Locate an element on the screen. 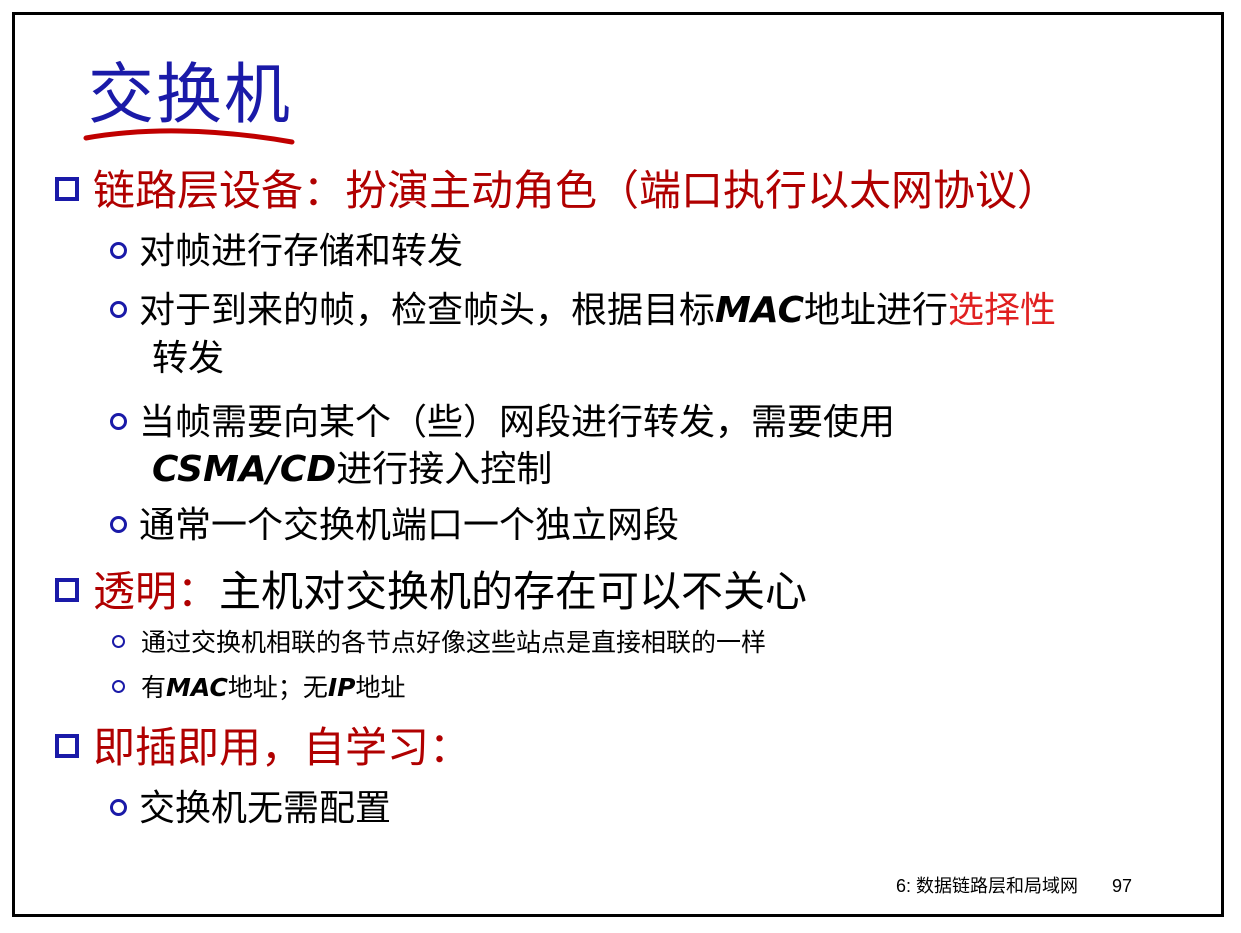 This screenshot has height=933, width=1241. section-heading-device: 链路层设备：扮演主动角色（端口执行以太网协议） is located at coordinates (557, 191).